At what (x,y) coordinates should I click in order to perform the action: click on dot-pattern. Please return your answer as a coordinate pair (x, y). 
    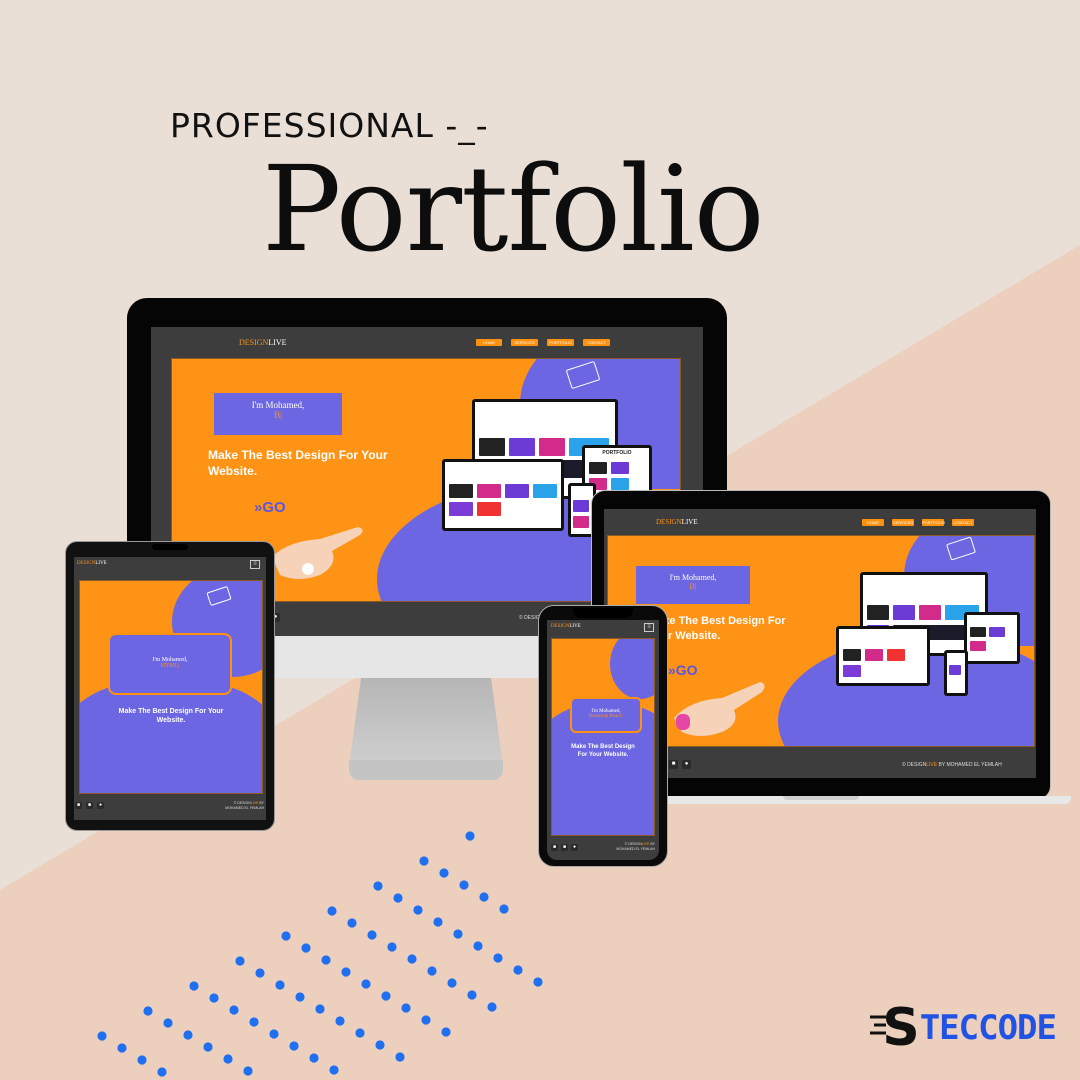
    Looking at the image, I should click on (320, 954).